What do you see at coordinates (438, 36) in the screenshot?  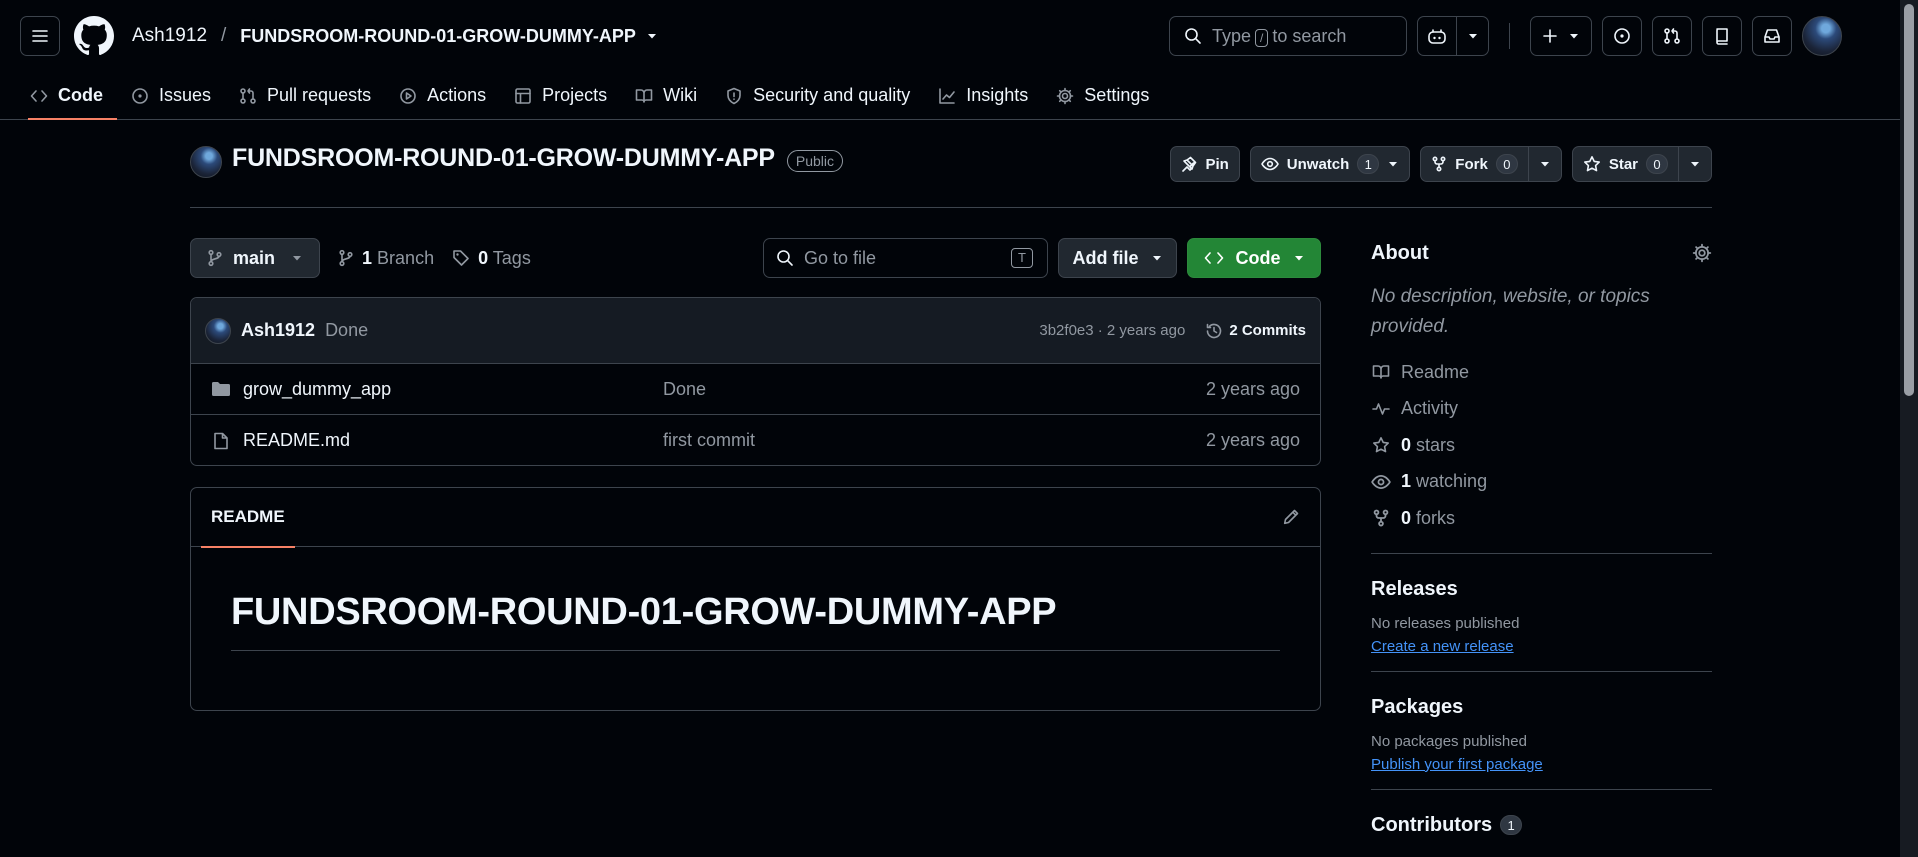 I see `breadcrumb-repo: FUNDSROOM-ROUND-01-GROW-DUMMY-APP` at bounding box center [438, 36].